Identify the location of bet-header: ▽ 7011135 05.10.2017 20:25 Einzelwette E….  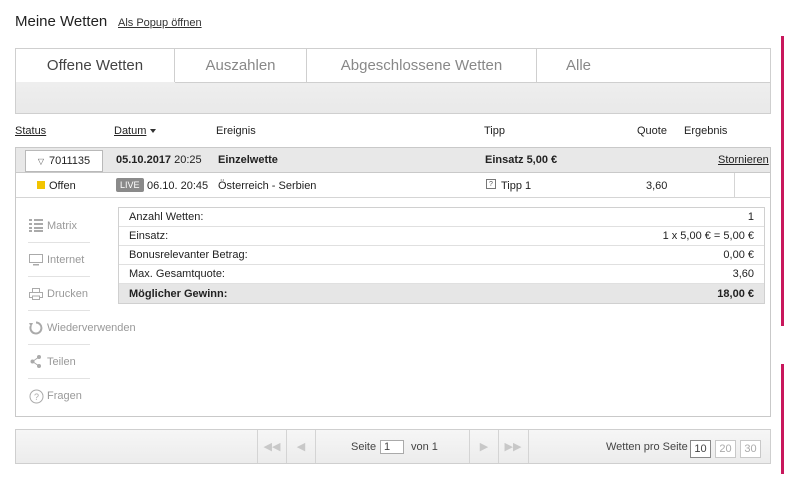
(393, 160).